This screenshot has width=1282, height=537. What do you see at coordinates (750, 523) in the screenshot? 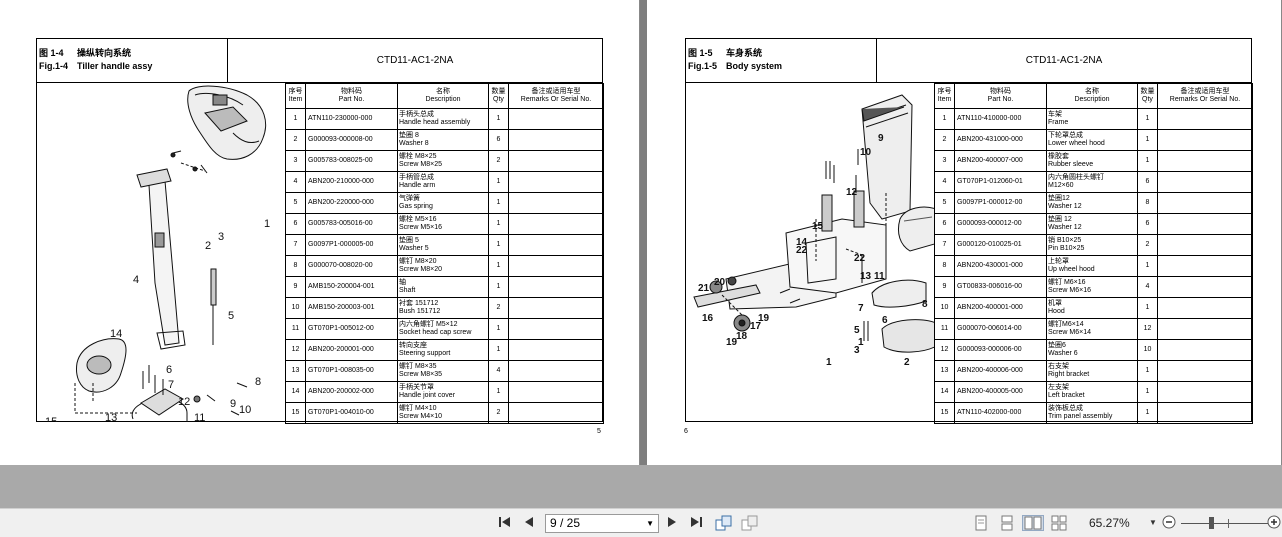
I see `split-view-icon` at bounding box center [750, 523].